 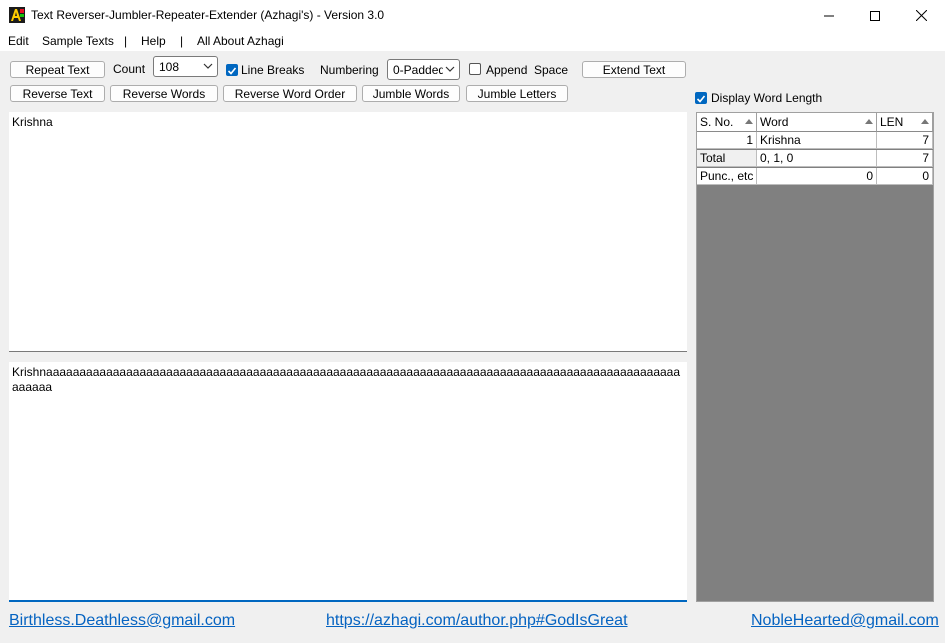 What do you see at coordinates (122, 621) in the screenshot?
I see `email-link-left: Birthless.Deathless@gmail.com` at bounding box center [122, 621].